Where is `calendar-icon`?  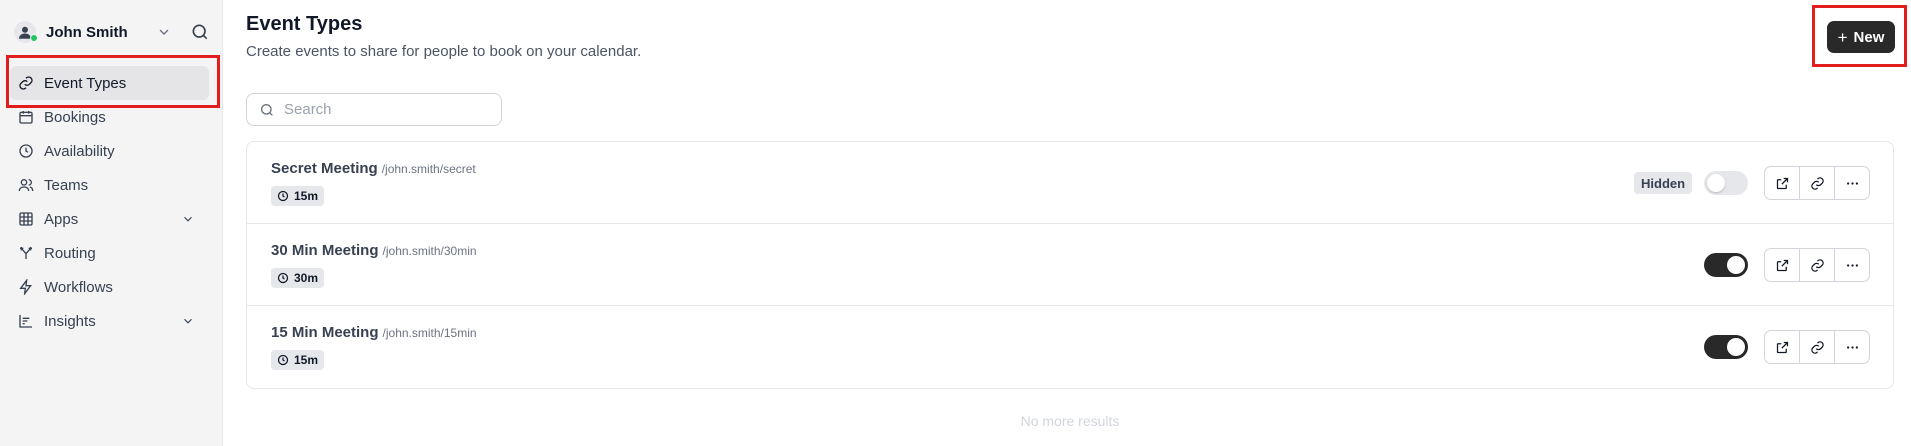
calendar-icon is located at coordinates (26, 117).